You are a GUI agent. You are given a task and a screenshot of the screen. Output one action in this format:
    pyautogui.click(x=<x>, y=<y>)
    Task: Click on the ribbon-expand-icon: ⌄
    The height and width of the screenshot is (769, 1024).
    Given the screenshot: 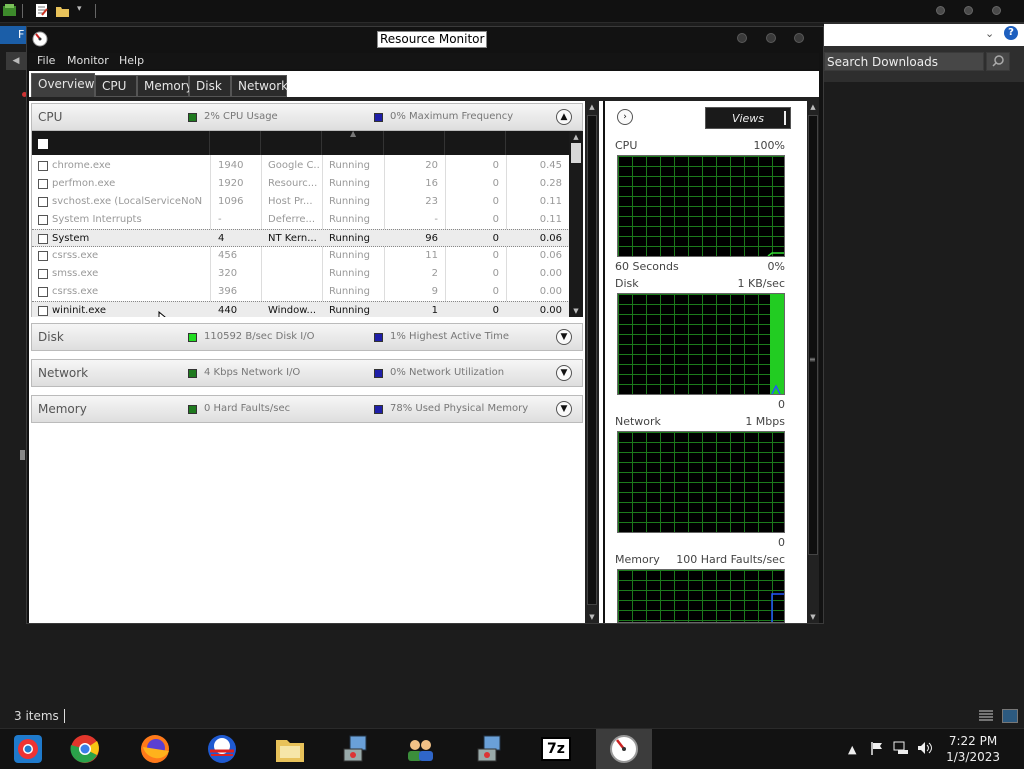 What is the action you would take?
    pyautogui.click(x=989, y=33)
    